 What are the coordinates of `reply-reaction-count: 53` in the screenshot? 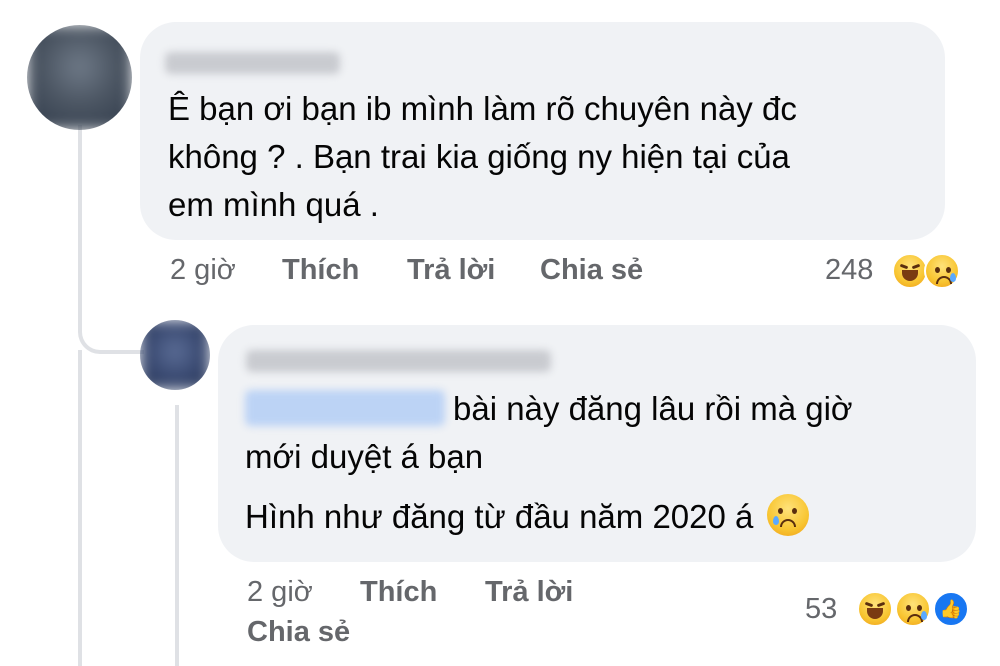 It's located at (821, 609).